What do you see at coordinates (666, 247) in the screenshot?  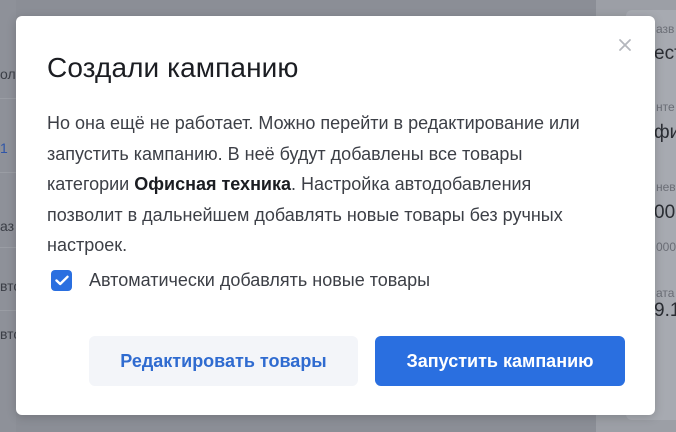 I see `background-right-label: 000` at bounding box center [666, 247].